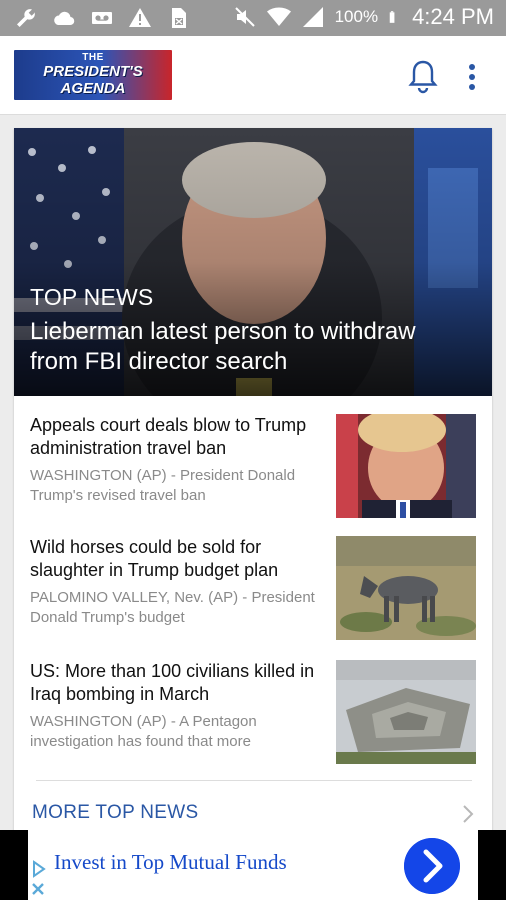 The image size is (506, 900). I want to click on clock: 4:24 PM, so click(453, 16).